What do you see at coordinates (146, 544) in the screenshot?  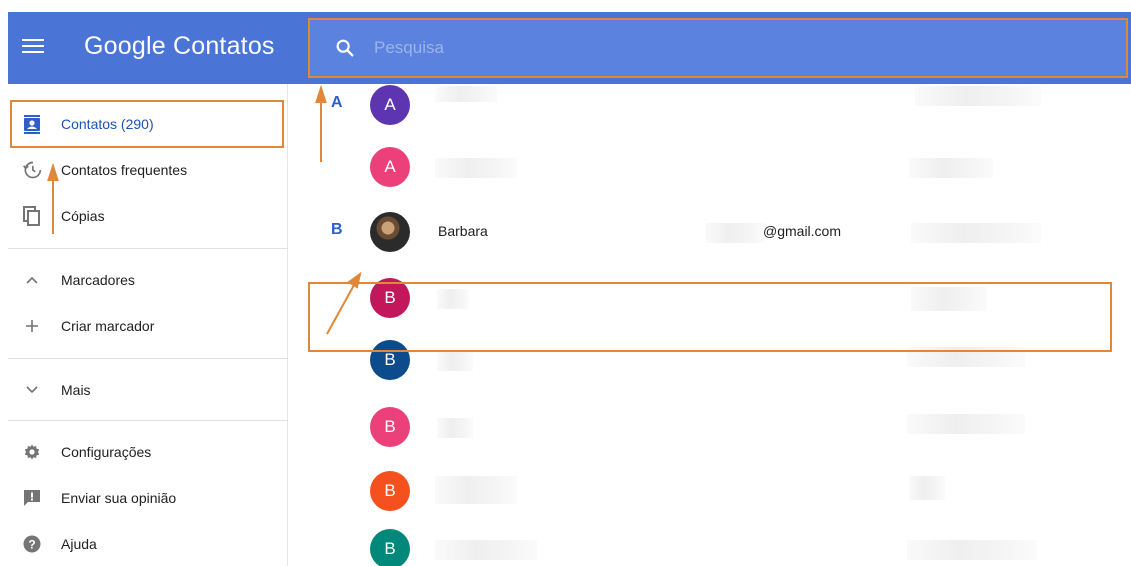 I see `sidebar-item-help: ? Ajuda` at bounding box center [146, 544].